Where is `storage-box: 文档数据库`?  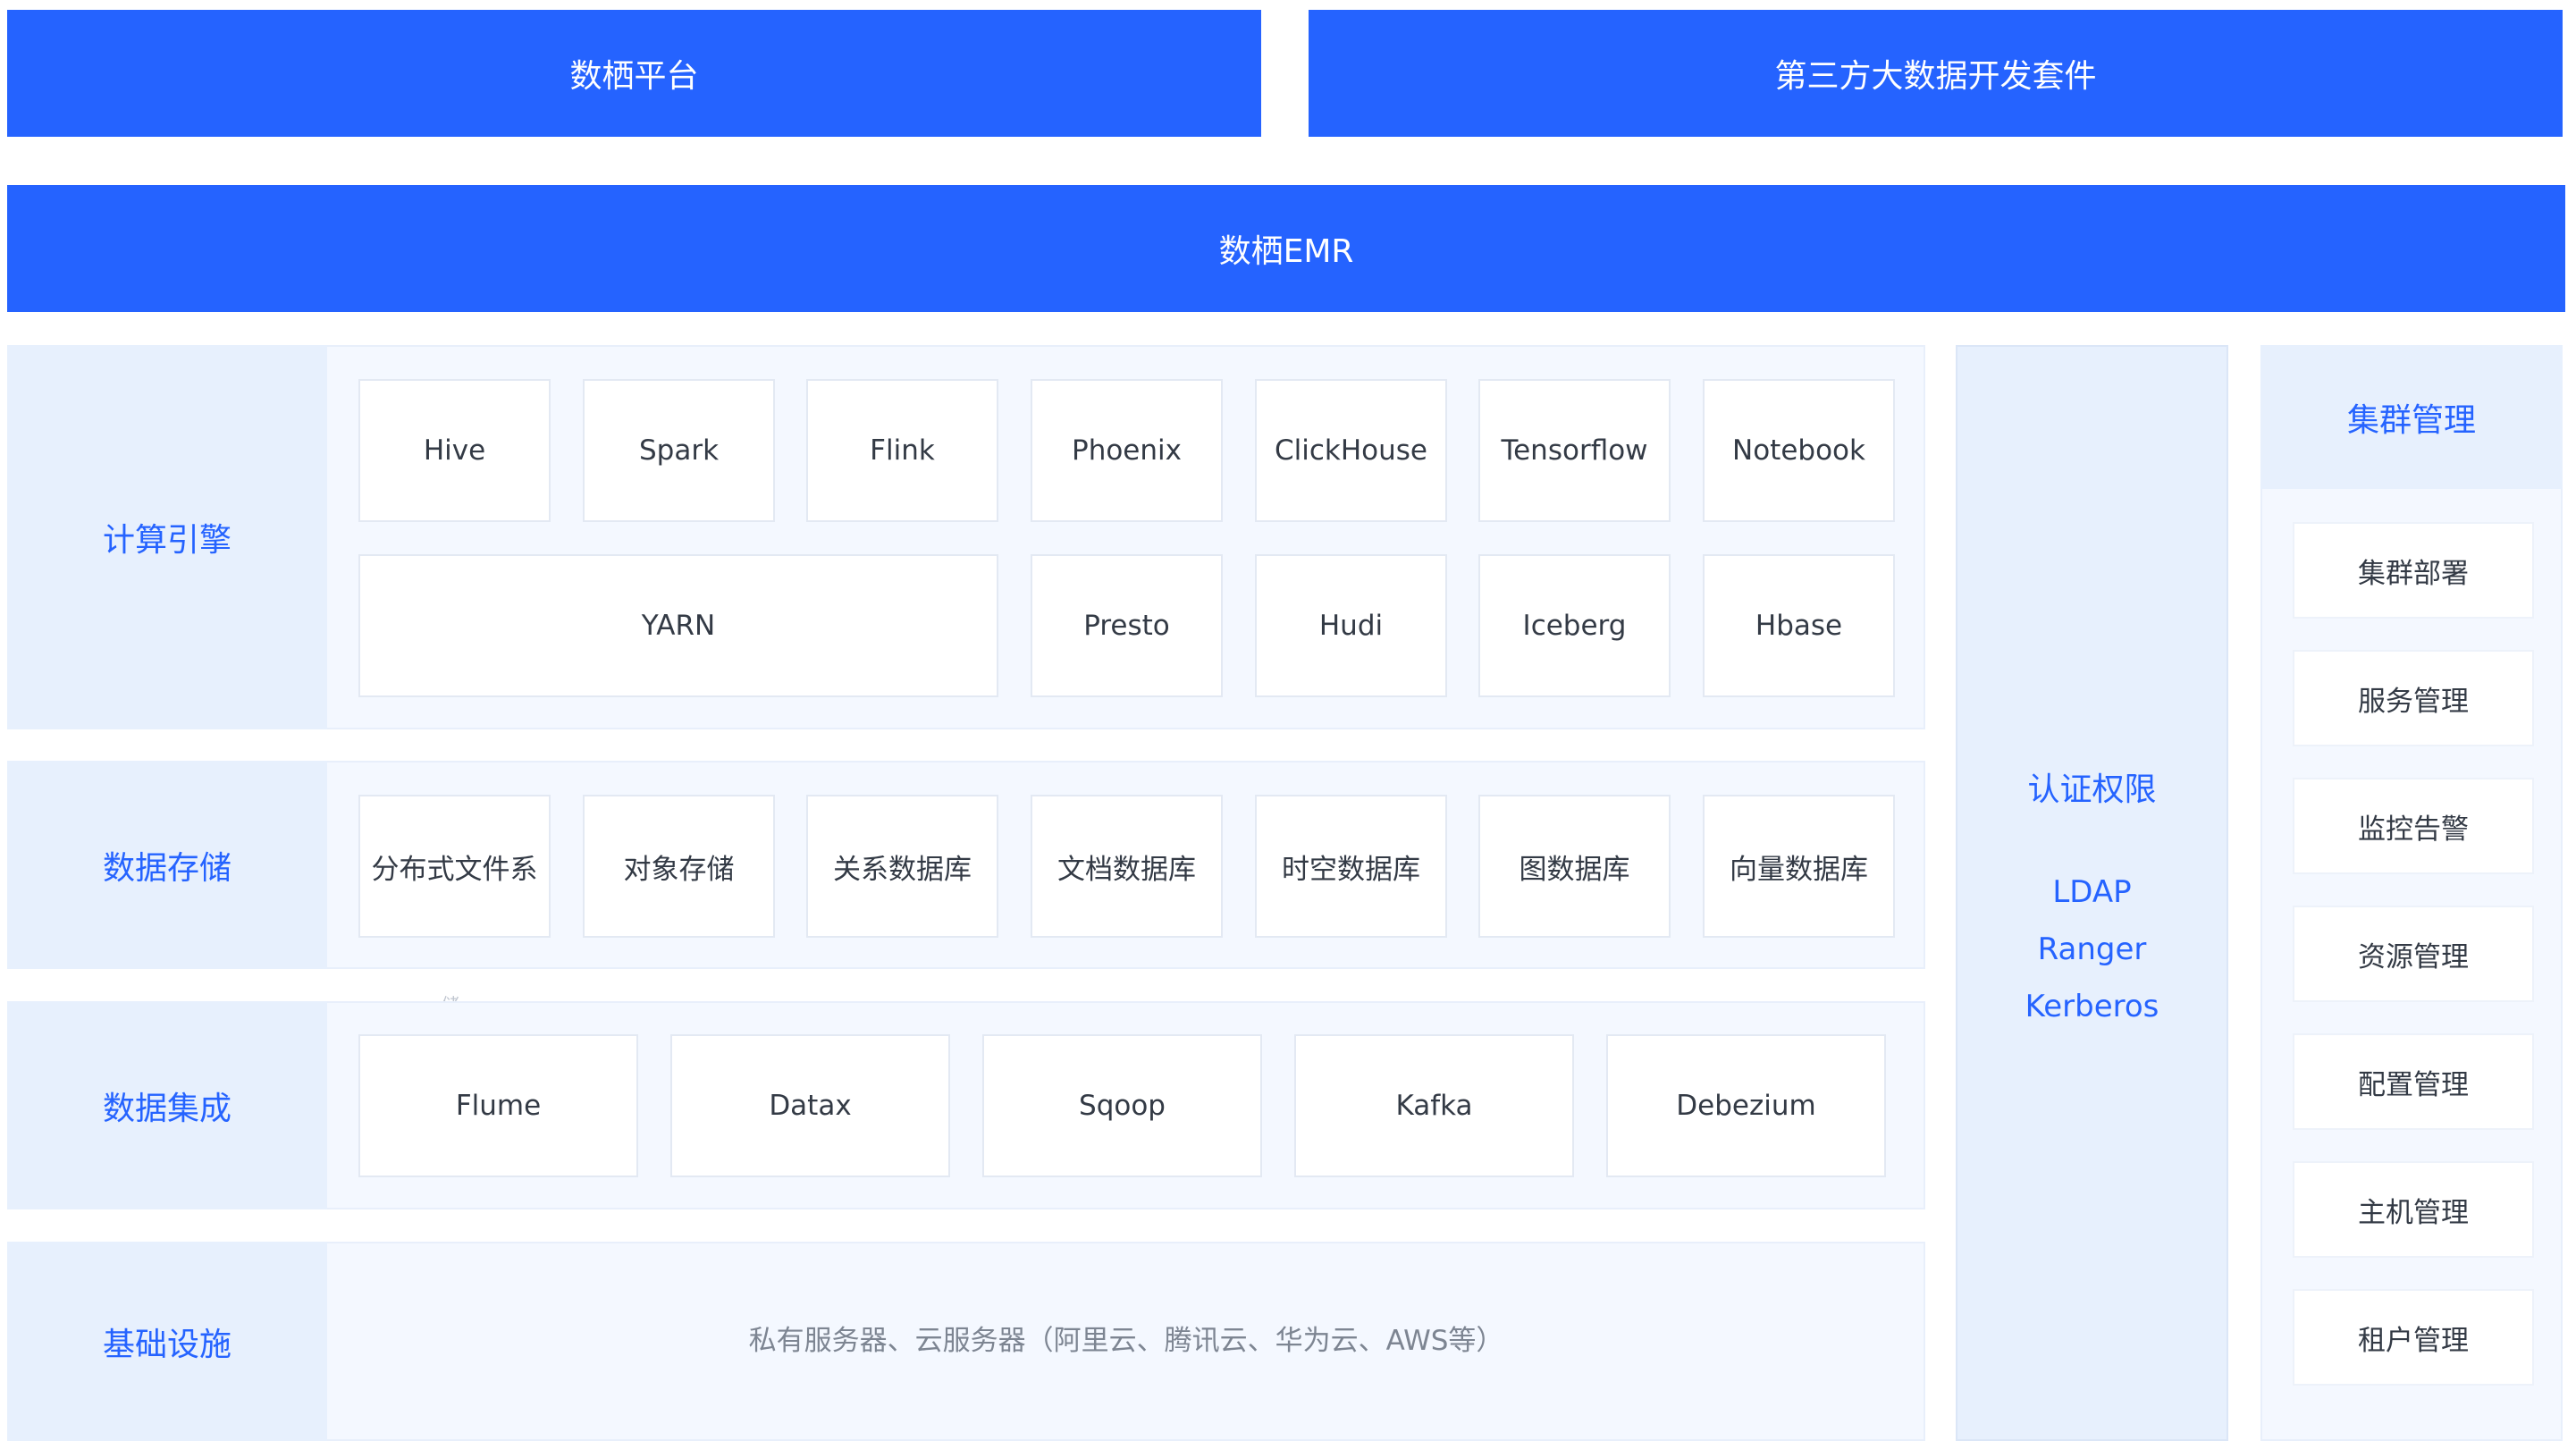
storage-box: 文档数据库 is located at coordinates (1127, 866).